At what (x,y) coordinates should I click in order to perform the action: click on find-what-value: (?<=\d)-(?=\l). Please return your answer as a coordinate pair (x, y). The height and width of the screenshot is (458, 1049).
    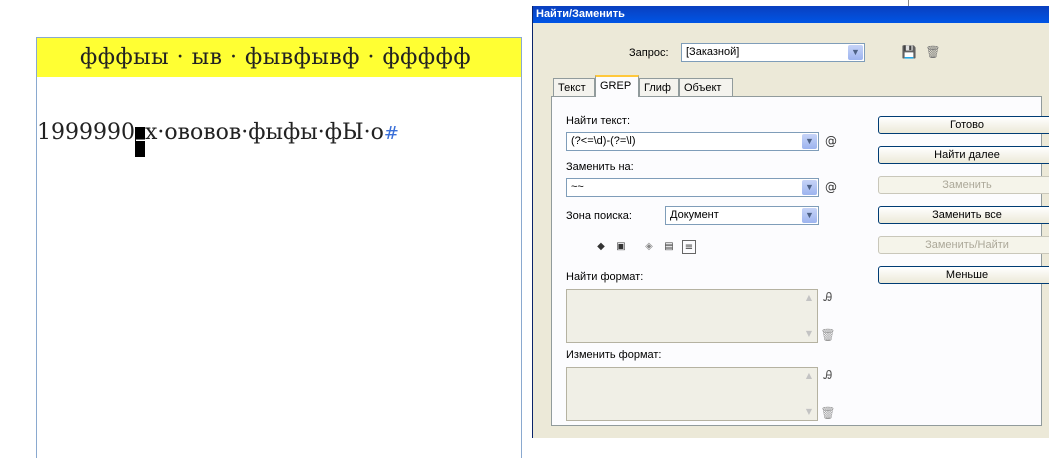
    Looking at the image, I should click on (603, 141).